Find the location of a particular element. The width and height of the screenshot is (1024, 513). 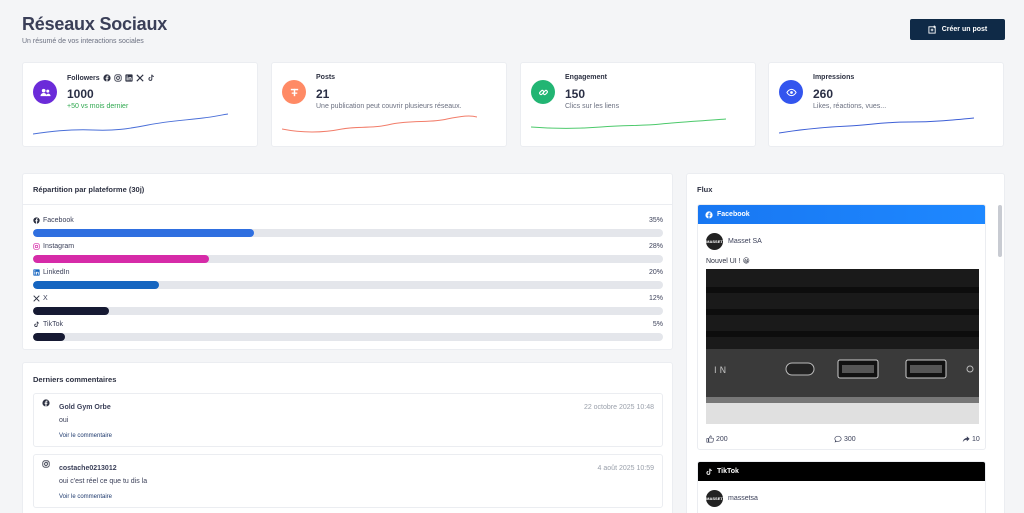

feed-post-header: Facebook is located at coordinates (841, 214).